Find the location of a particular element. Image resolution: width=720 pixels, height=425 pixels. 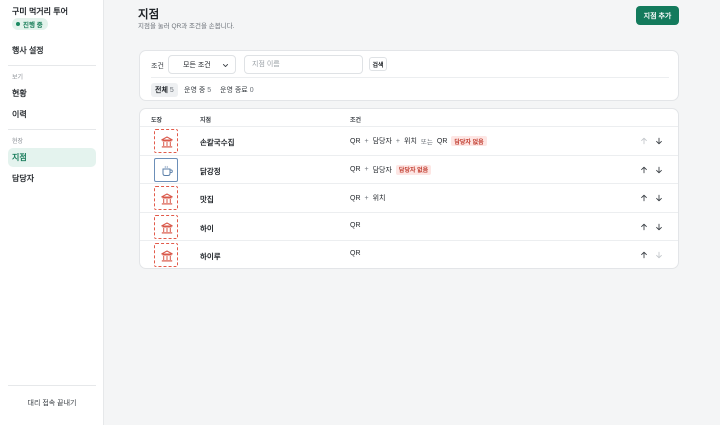

tab-active: 운영 중 5 is located at coordinates (197, 90).